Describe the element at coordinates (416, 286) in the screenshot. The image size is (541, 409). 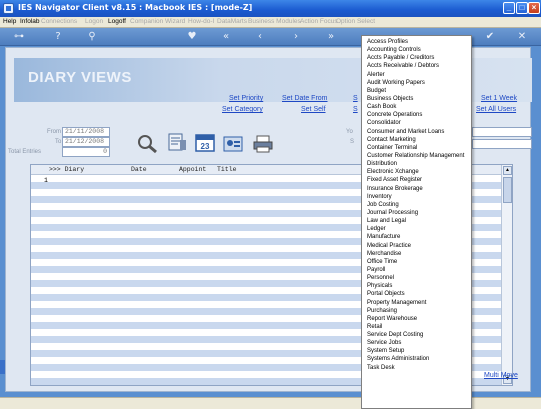
I see `menu-item: Physicals` at that location.